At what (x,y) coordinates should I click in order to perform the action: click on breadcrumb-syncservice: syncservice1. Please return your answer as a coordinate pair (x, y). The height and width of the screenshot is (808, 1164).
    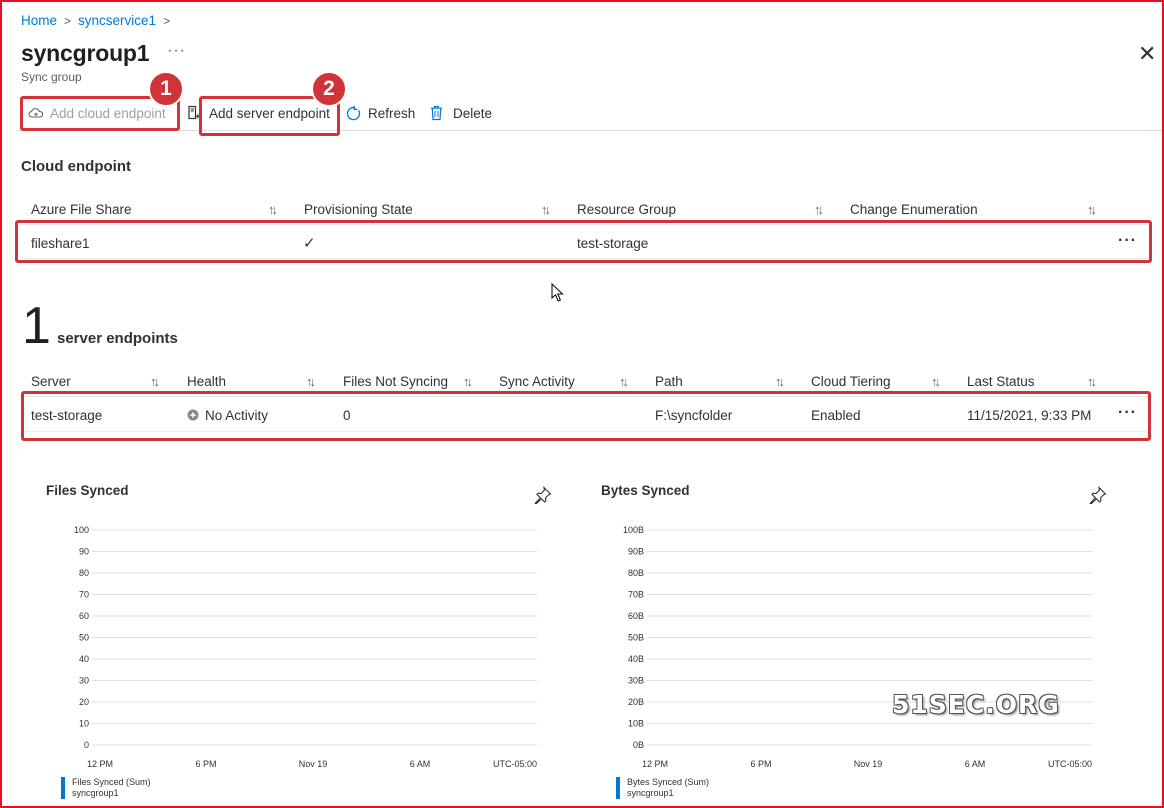
    Looking at the image, I should click on (117, 20).